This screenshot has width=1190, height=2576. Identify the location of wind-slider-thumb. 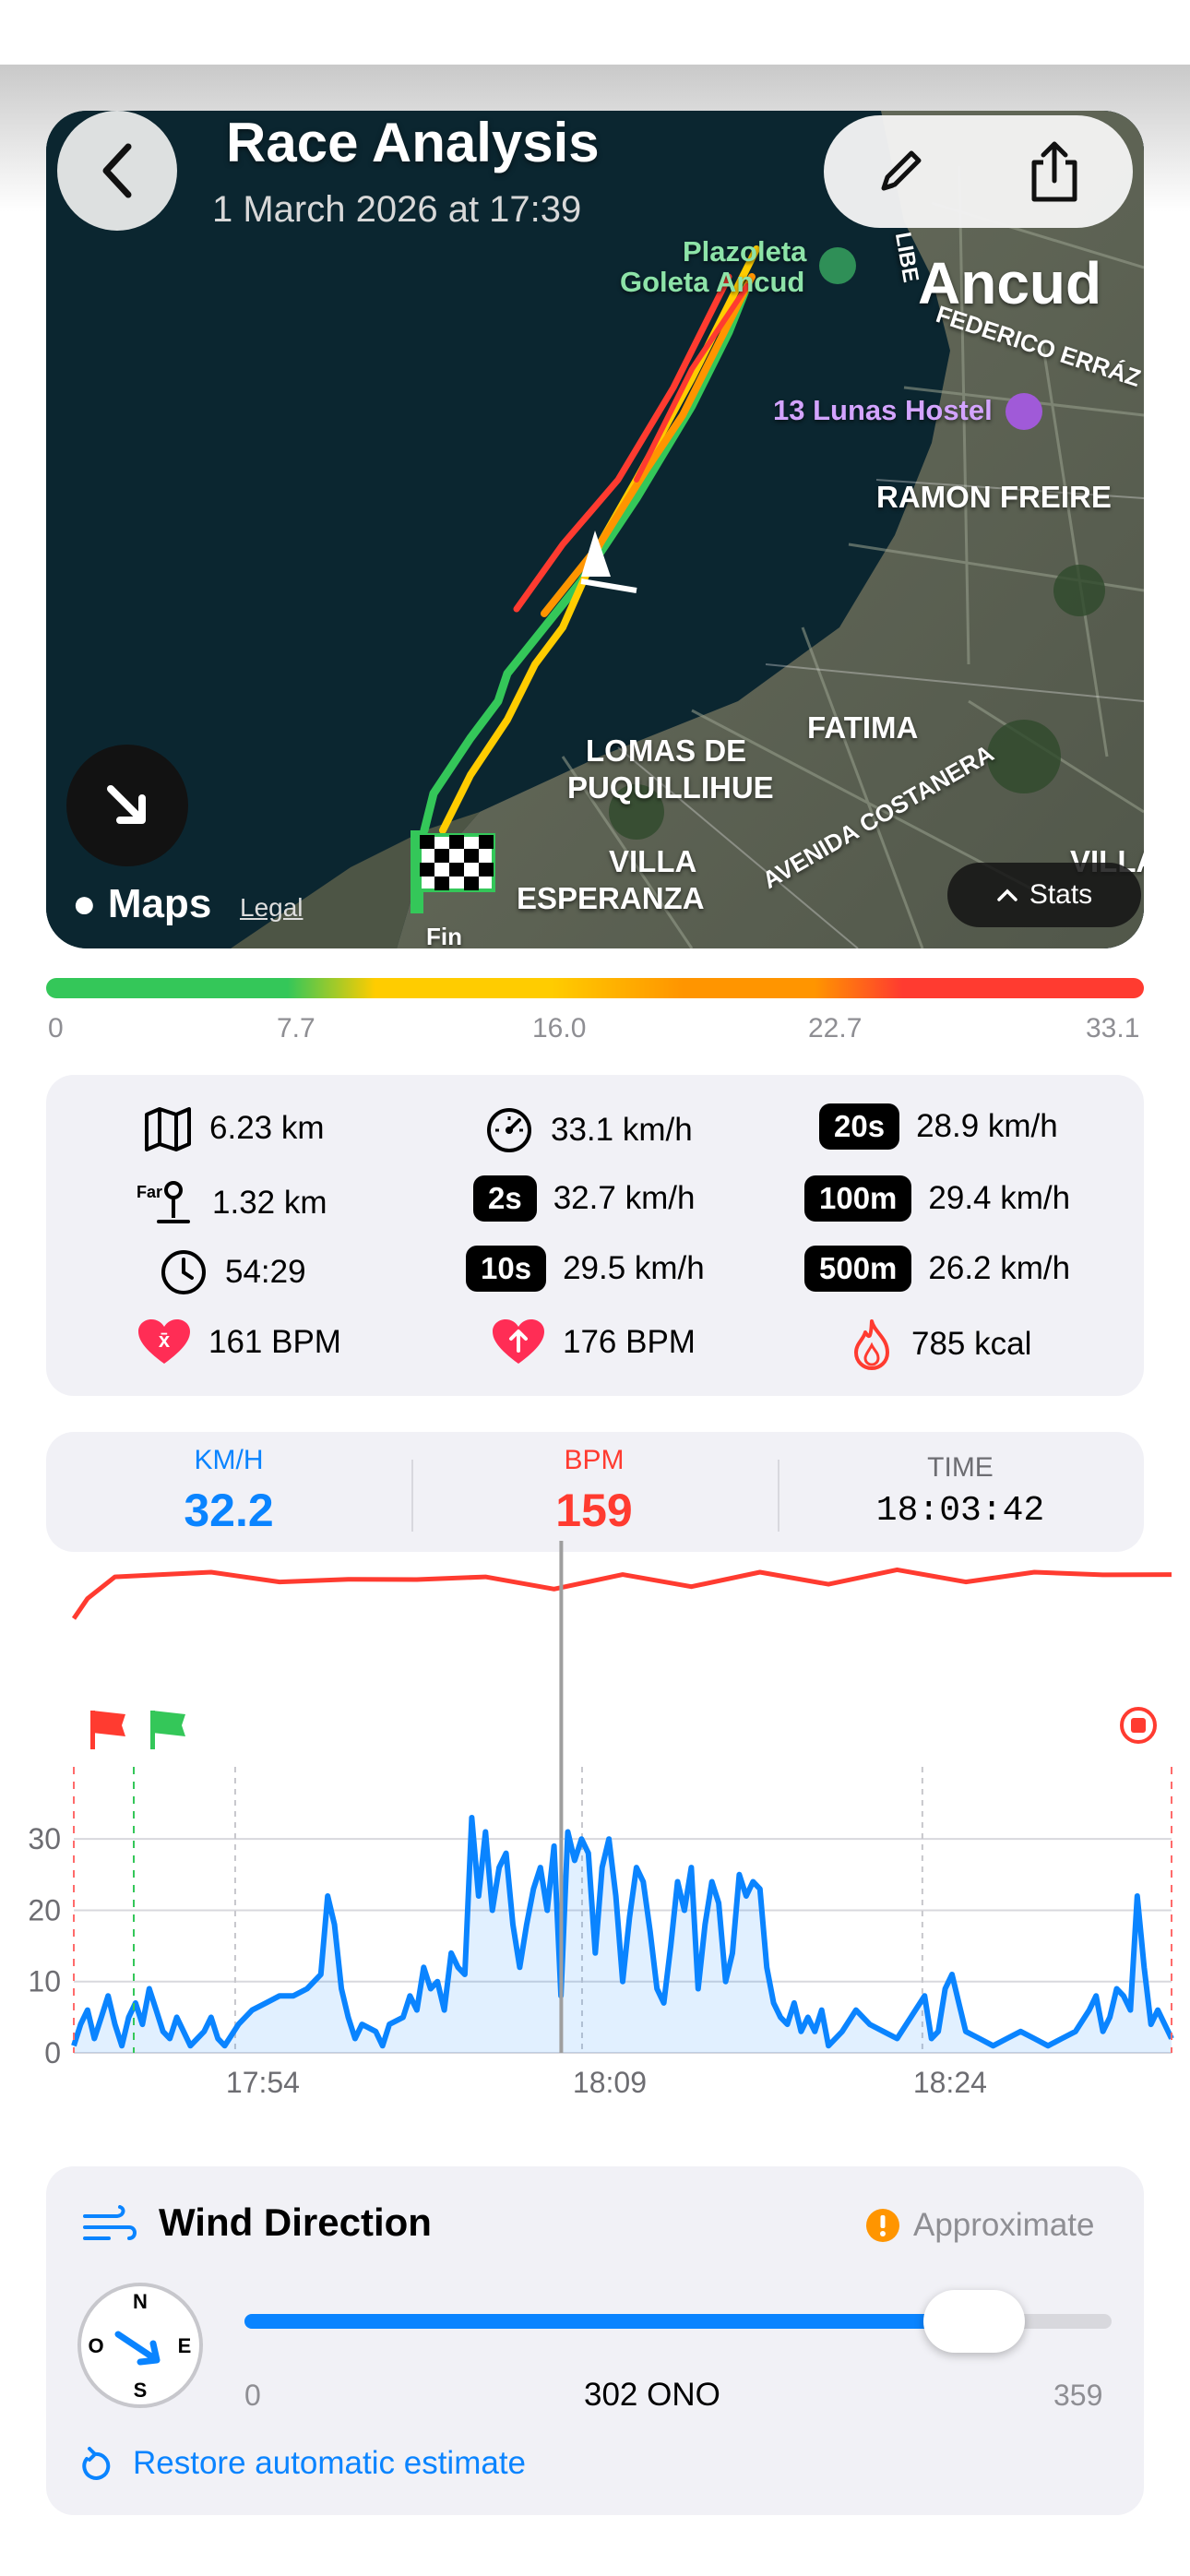
(973, 2321).